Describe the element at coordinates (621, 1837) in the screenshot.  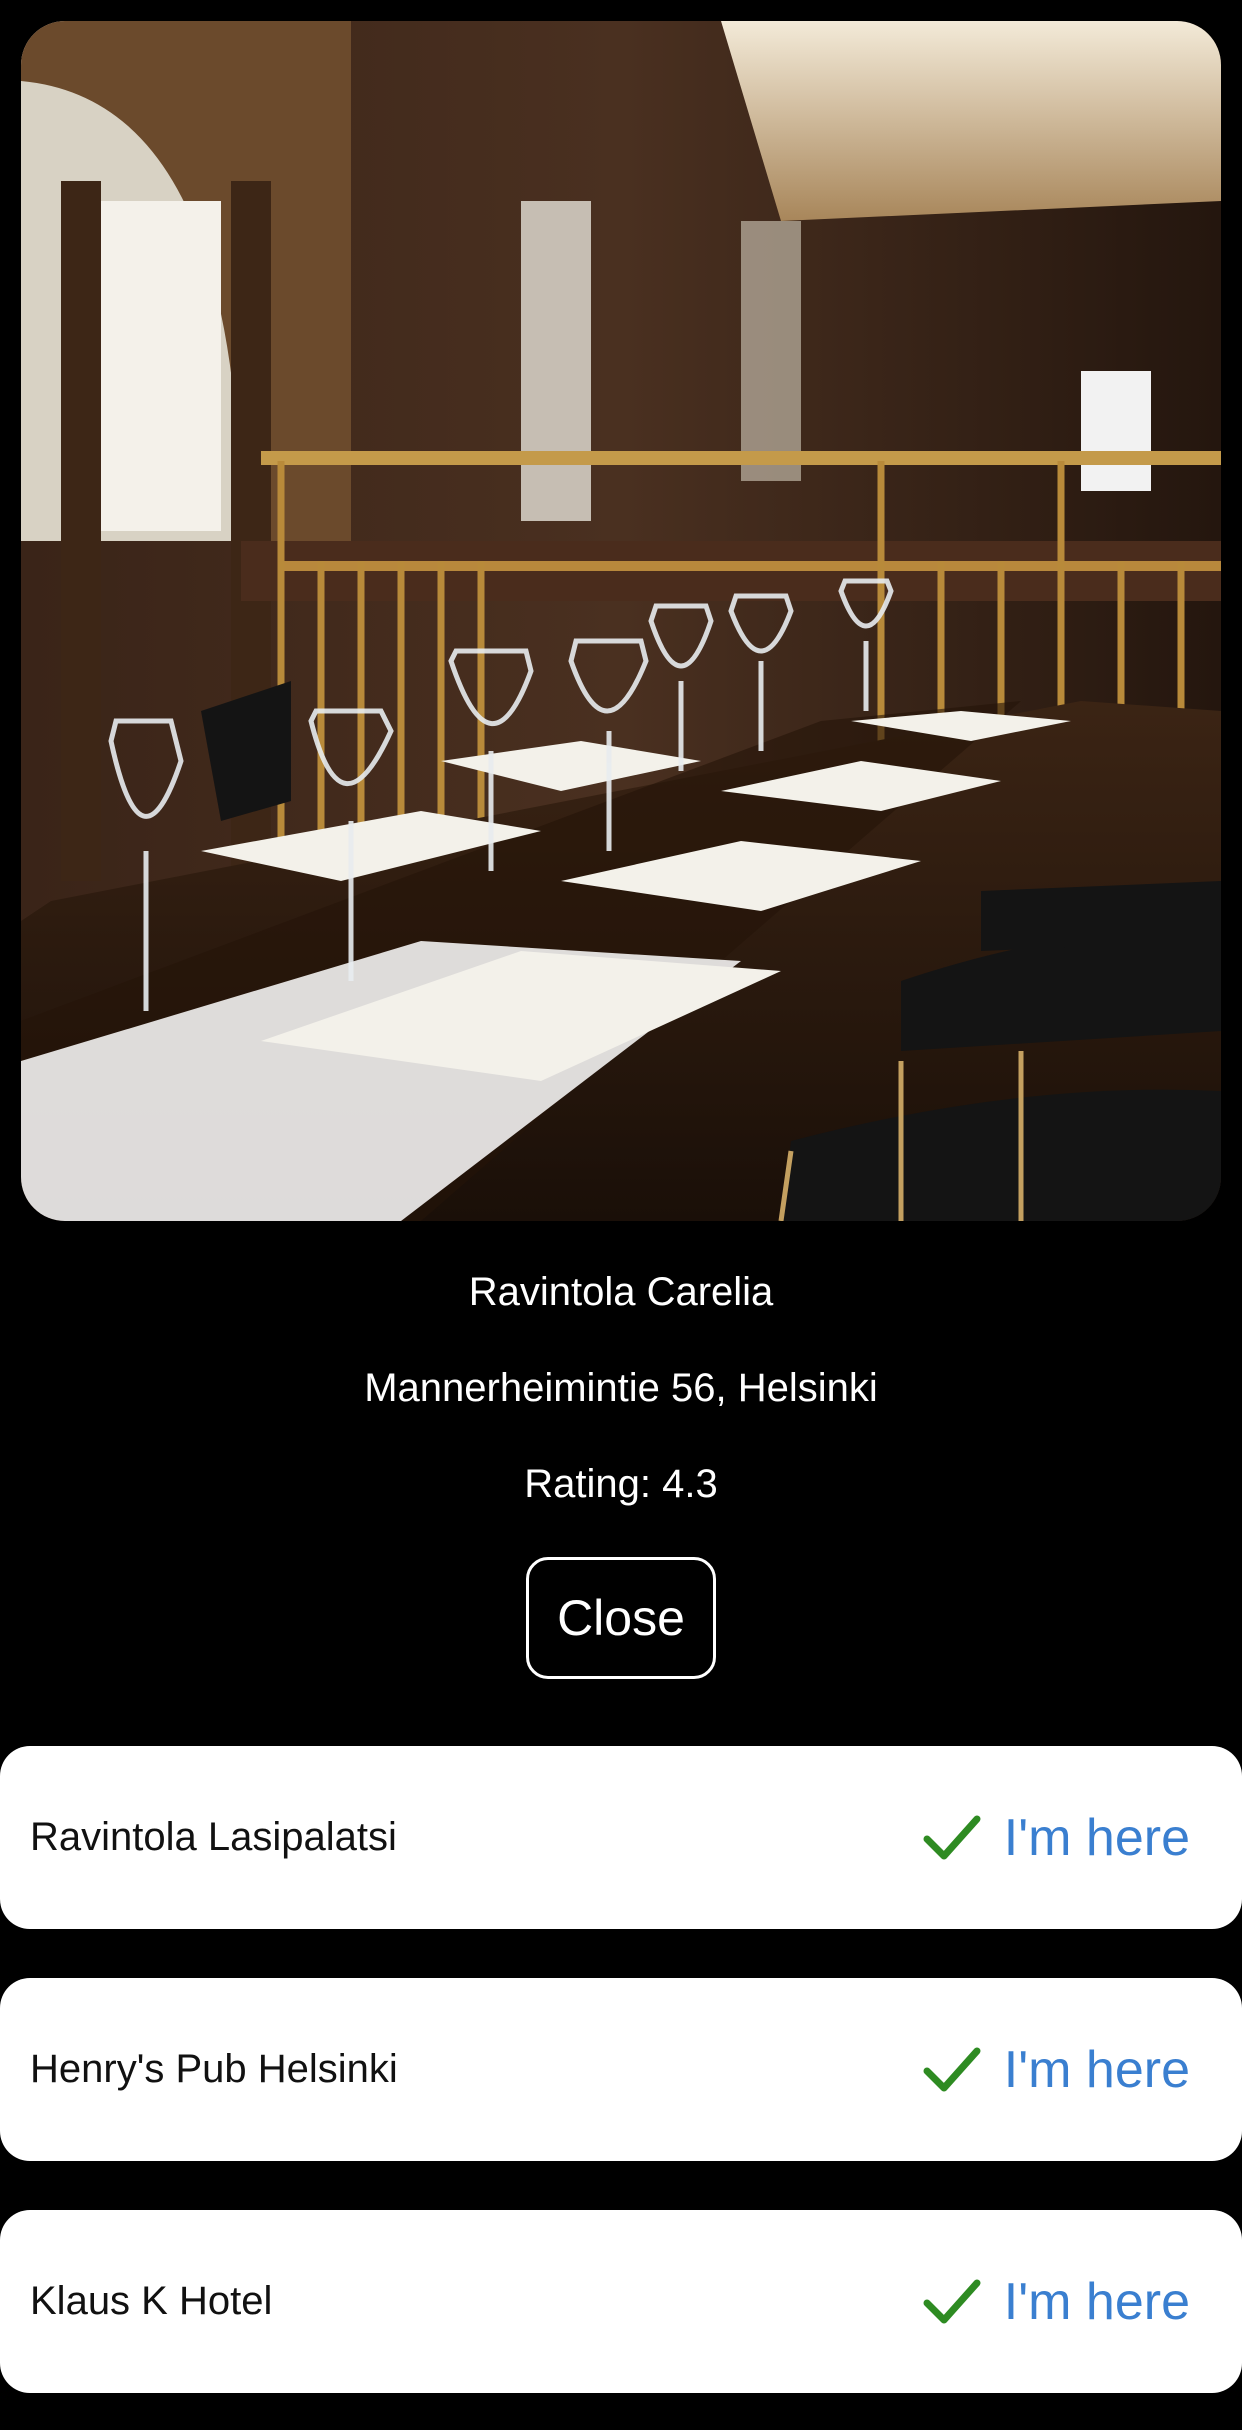
I see `list-item: Ravintola Lasipalatsi I'm here` at that location.